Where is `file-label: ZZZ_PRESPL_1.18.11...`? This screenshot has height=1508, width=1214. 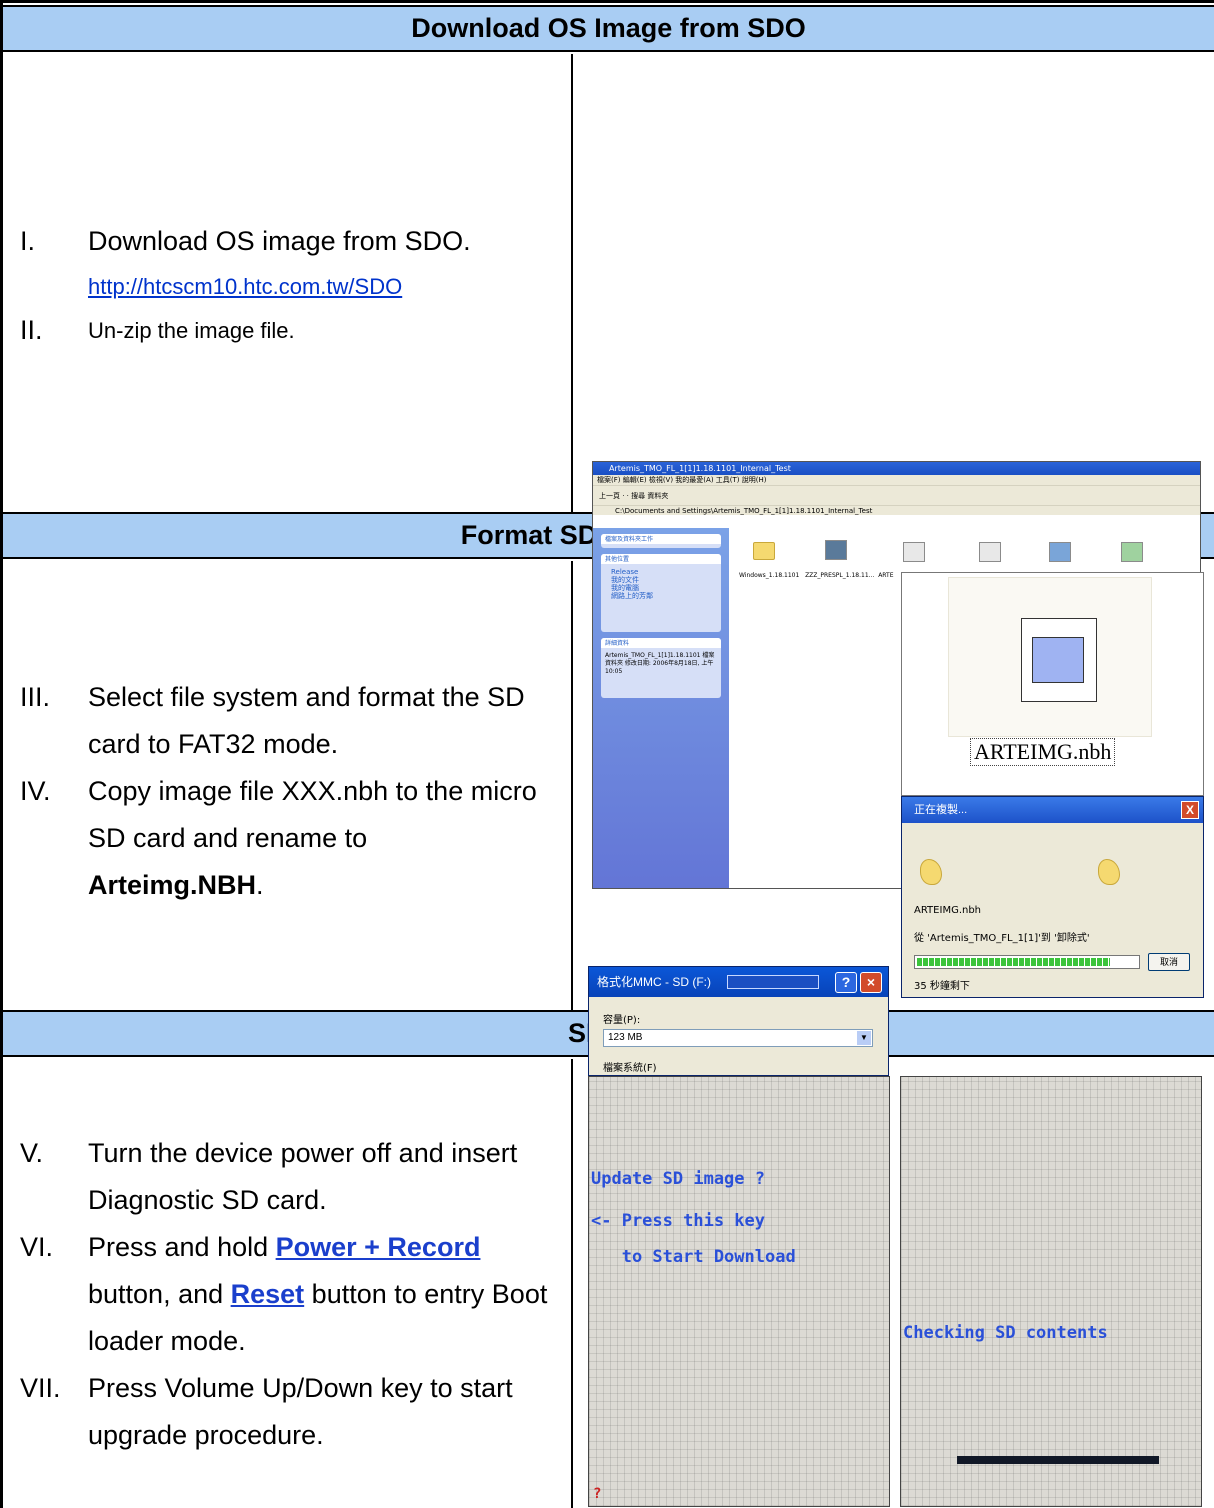
file-label: ZZZ_PRESPL_1.18.11... is located at coordinates (840, 575).